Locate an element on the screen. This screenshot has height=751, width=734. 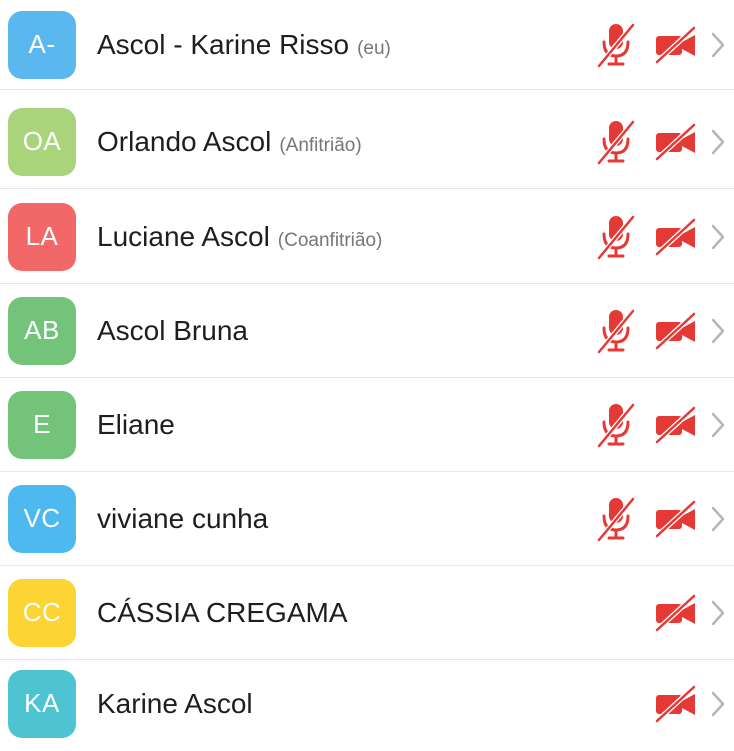
participant-avatar: A- is located at coordinates (42, 44).